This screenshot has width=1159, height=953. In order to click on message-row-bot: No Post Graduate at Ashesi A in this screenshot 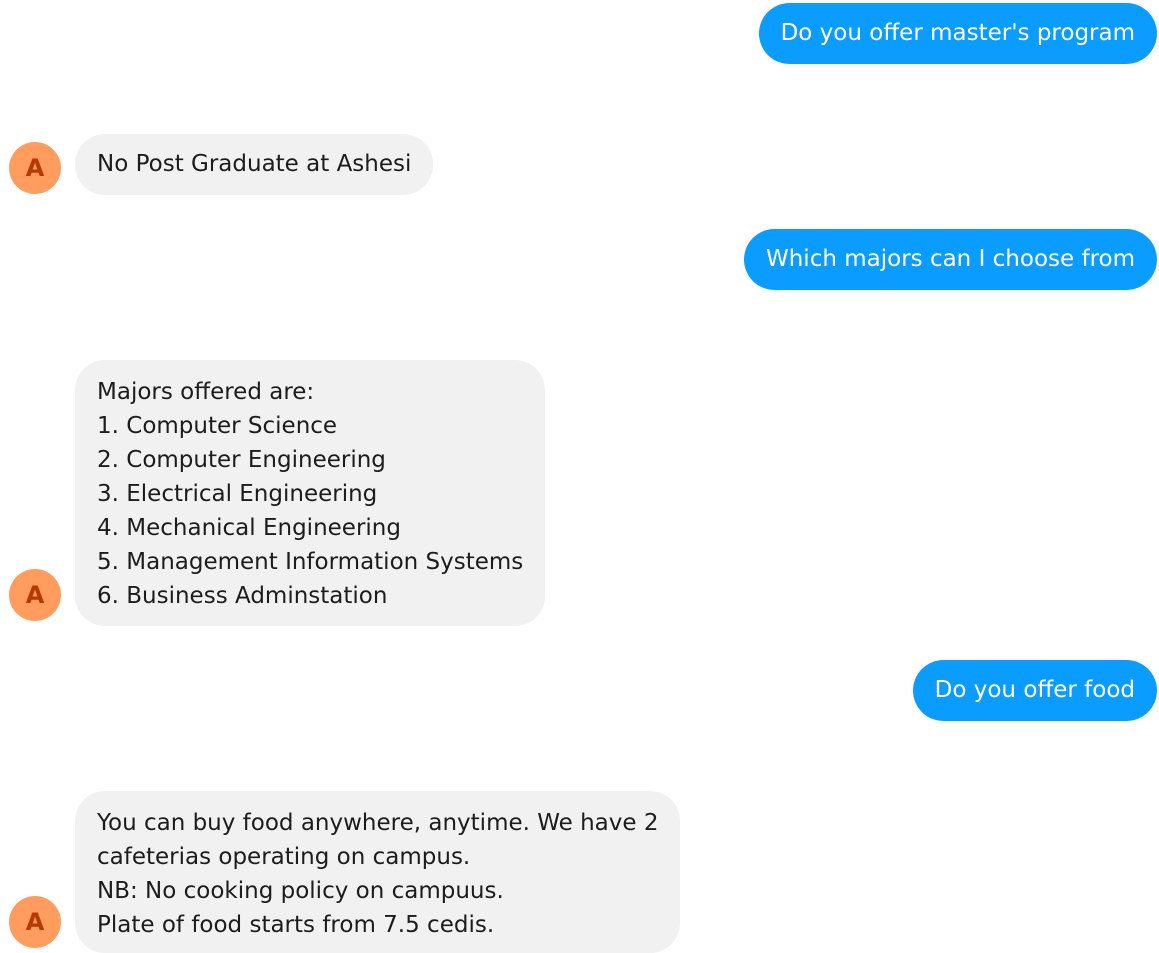, I will do `click(579, 164)`.